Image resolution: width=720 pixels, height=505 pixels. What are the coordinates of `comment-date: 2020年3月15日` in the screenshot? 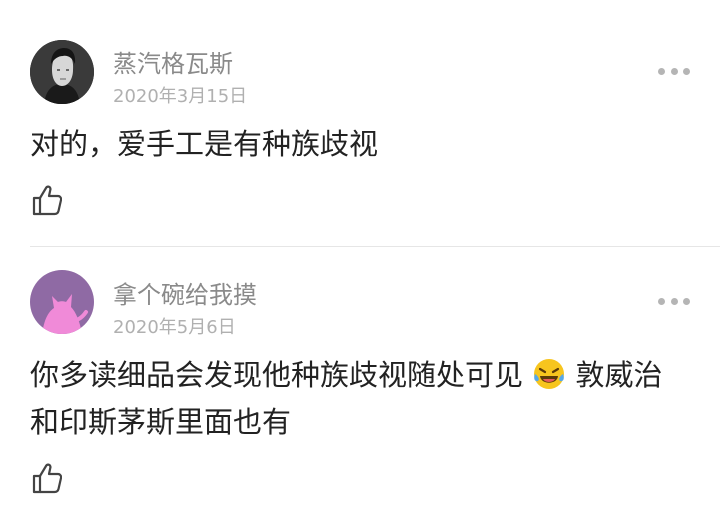 It's located at (180, 96).